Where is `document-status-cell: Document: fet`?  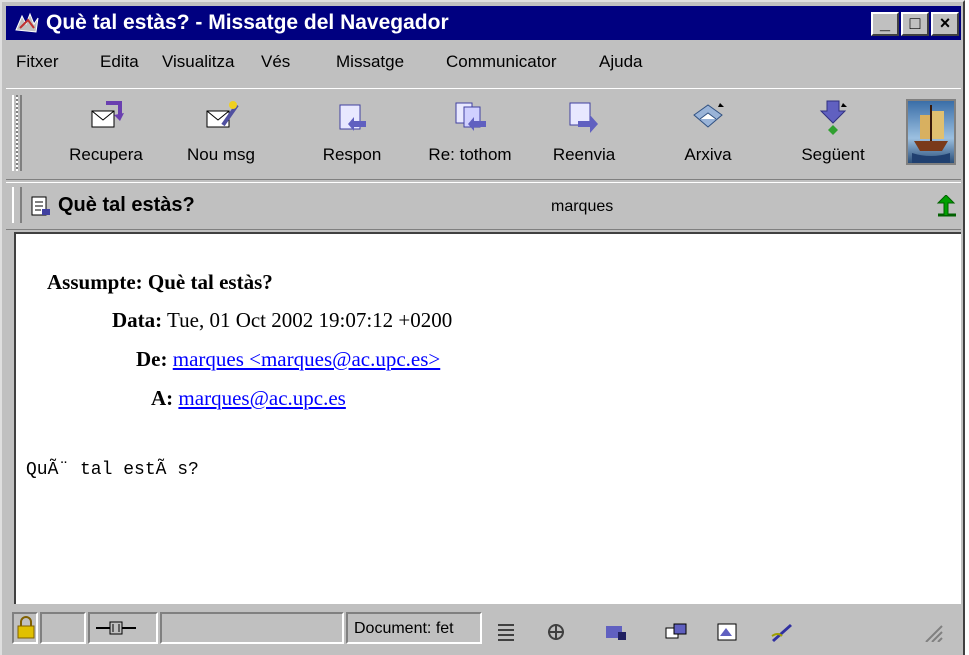 document-status-cell: Document: fet is located at coordinates (414, 628).